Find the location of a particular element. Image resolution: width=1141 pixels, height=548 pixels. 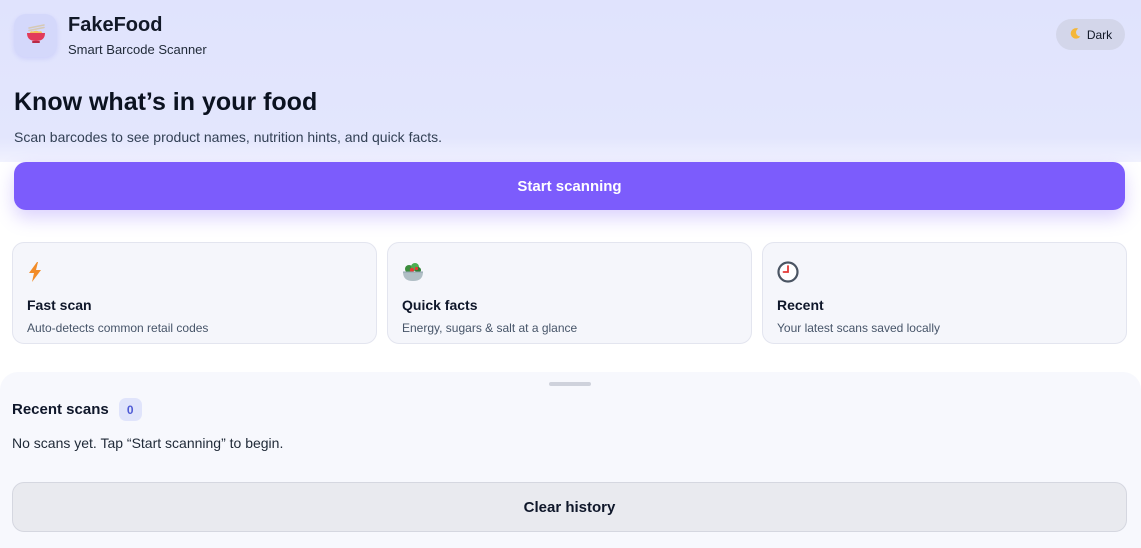

page-headline: Know what’s in your food is located at coordinates (166, 102).